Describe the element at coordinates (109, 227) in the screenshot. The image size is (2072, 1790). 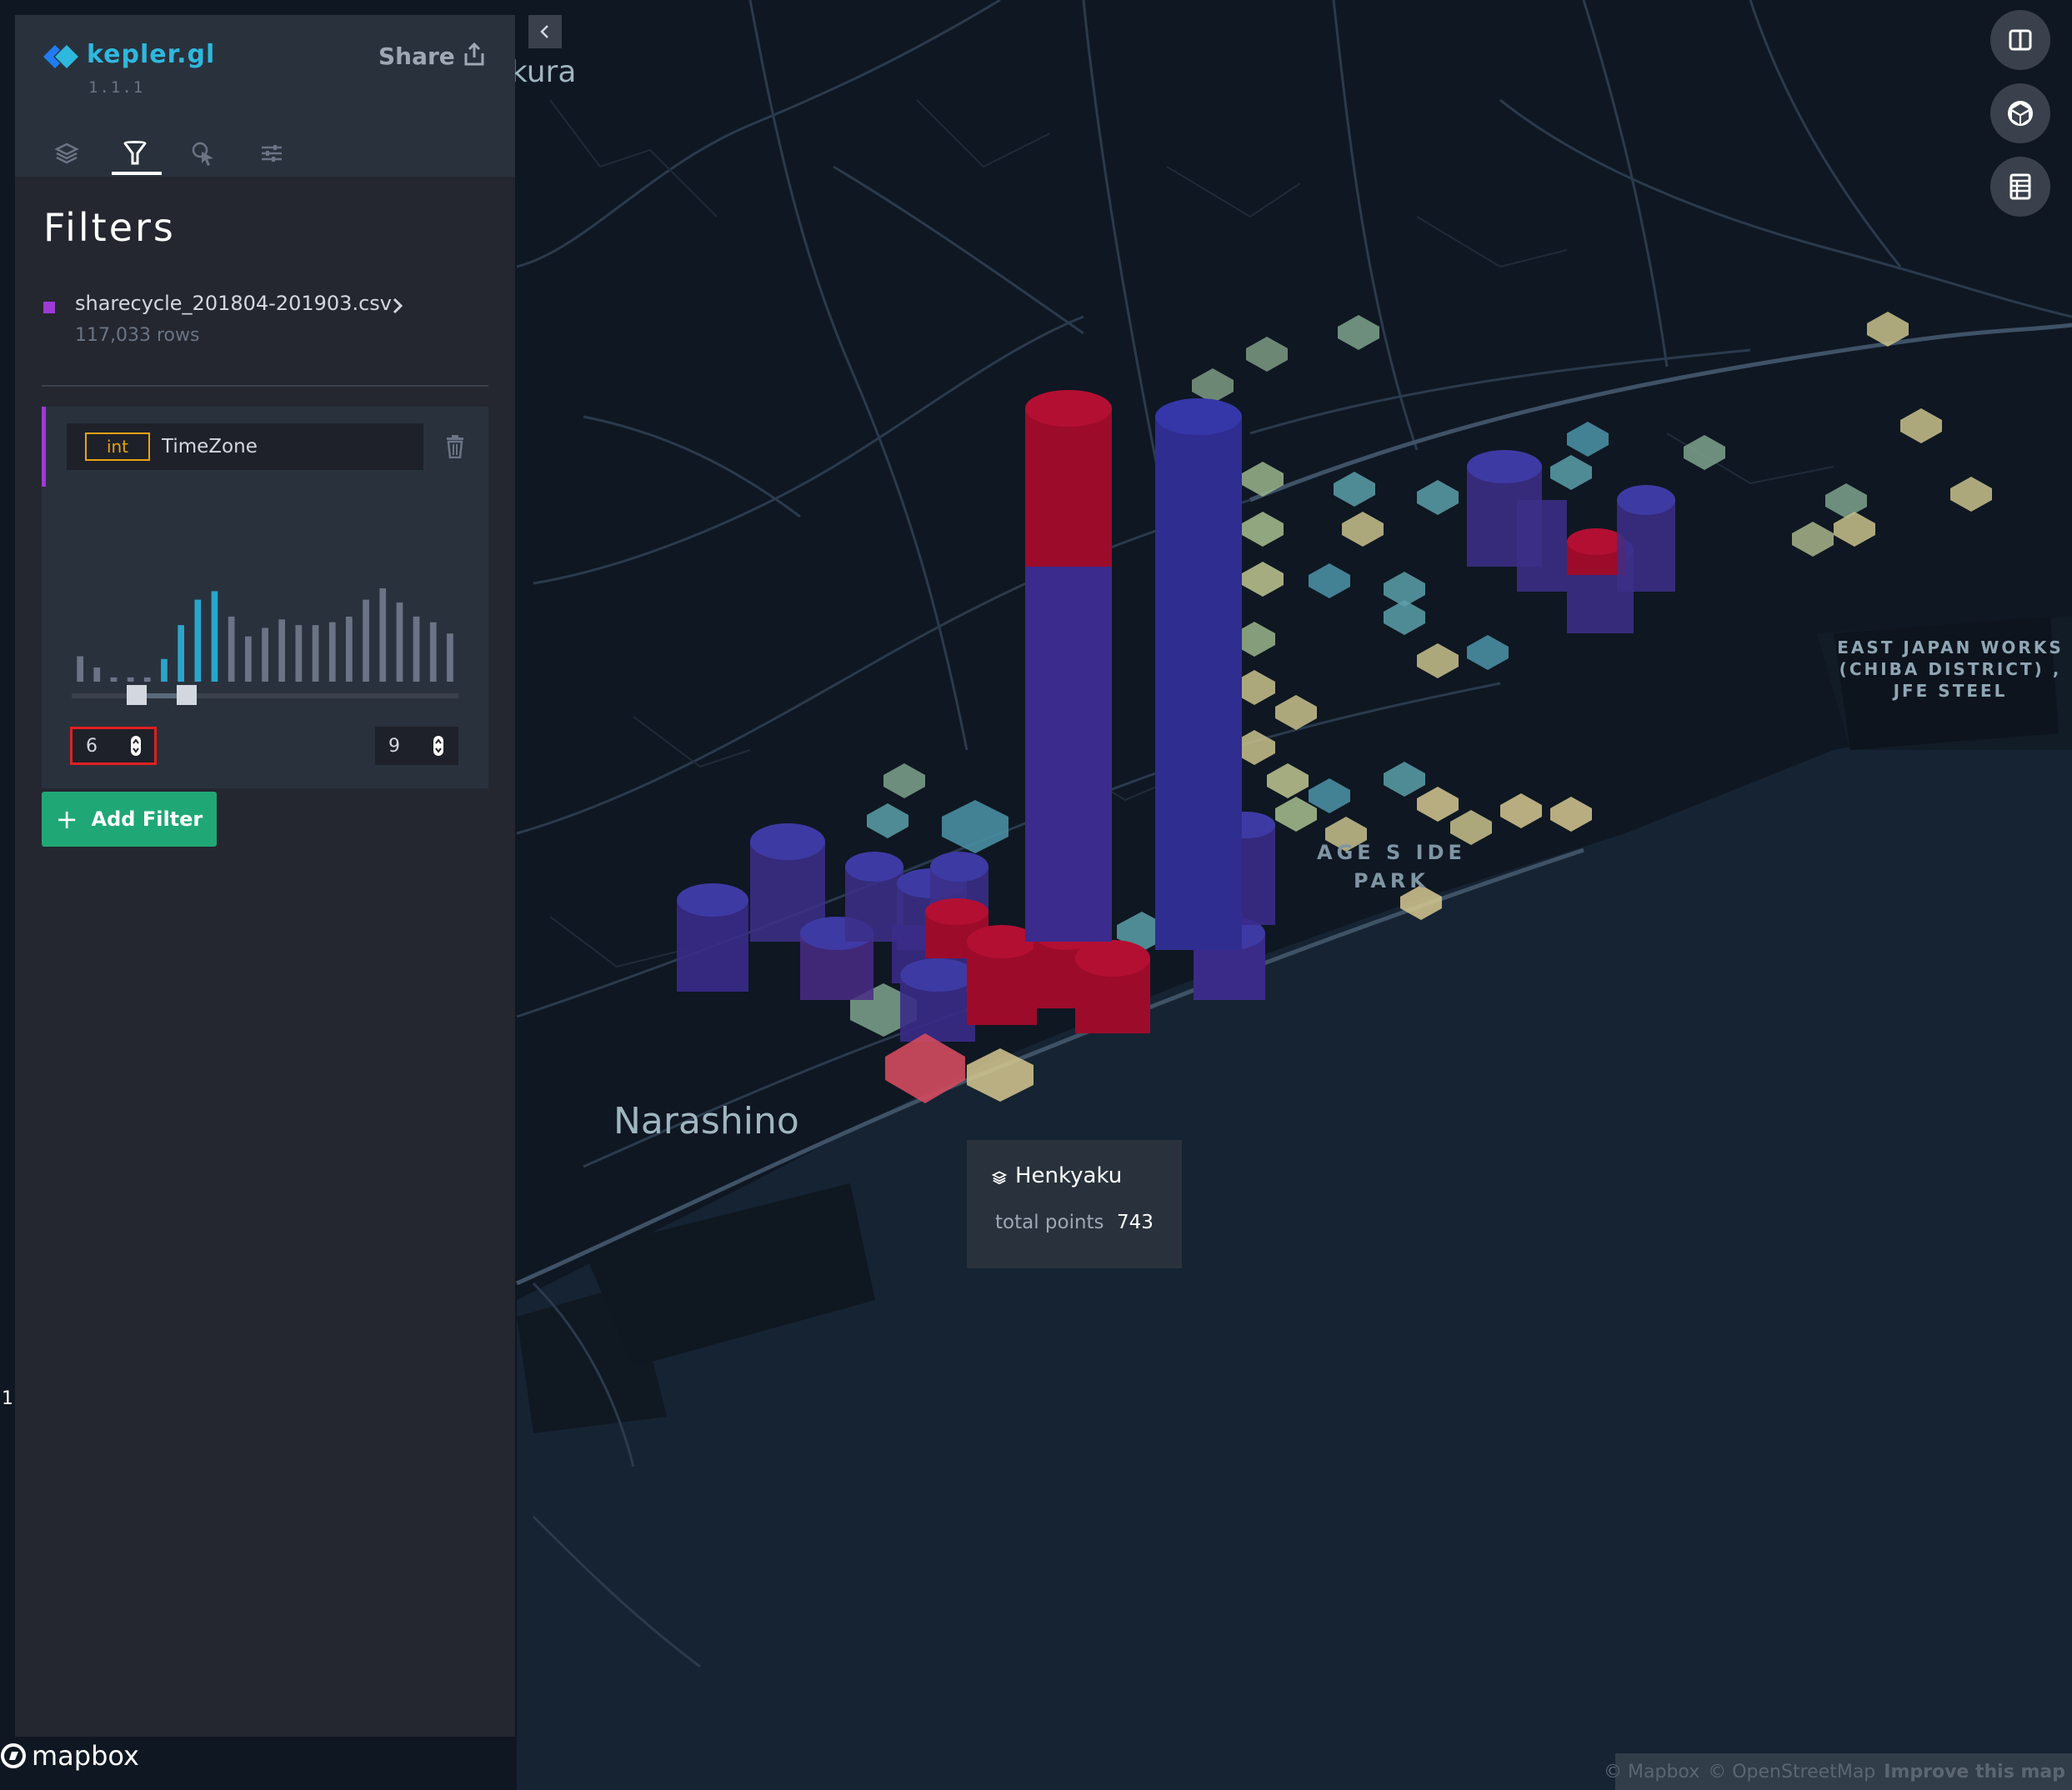
I see `panel-title: Filters` at that location.